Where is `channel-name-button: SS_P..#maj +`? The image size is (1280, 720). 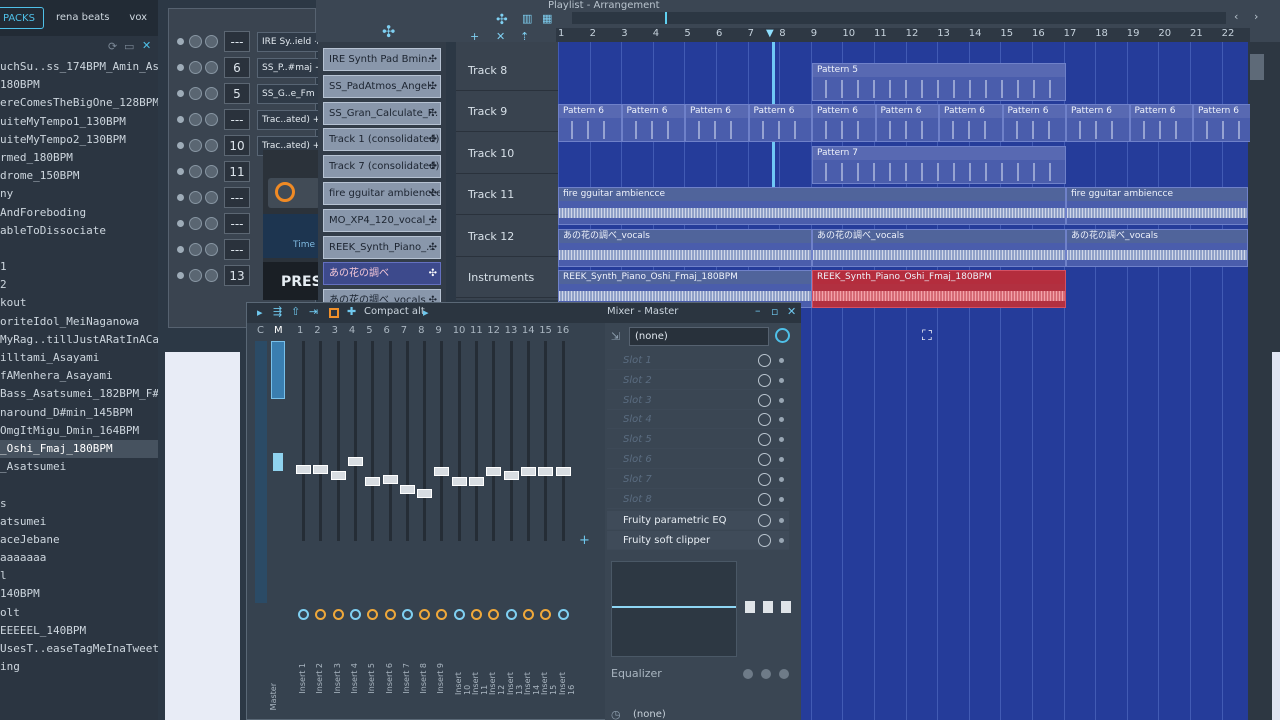
channel-name-button: SS_P..#maj + is located at coordinates (288, 68).